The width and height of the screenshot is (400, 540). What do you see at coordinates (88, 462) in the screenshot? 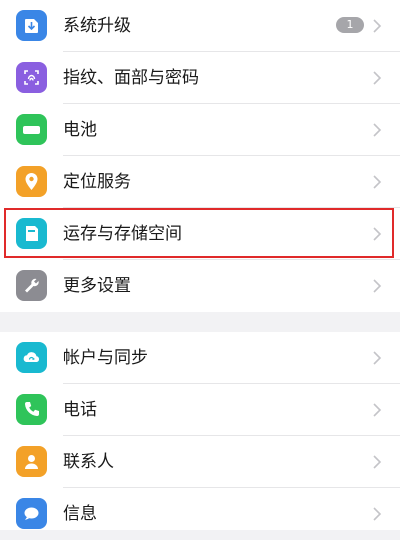
I see `settings-item-label: 联系人` at bounding box center [88, 462].